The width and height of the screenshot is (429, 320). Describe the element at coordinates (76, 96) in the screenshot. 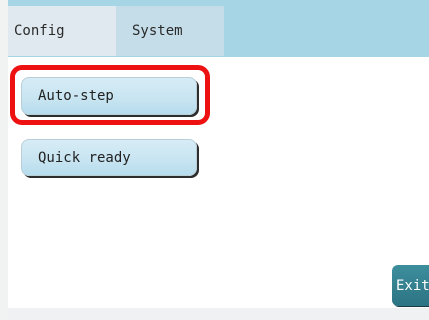

I see `auto-step-label: Auto-step` at that location.